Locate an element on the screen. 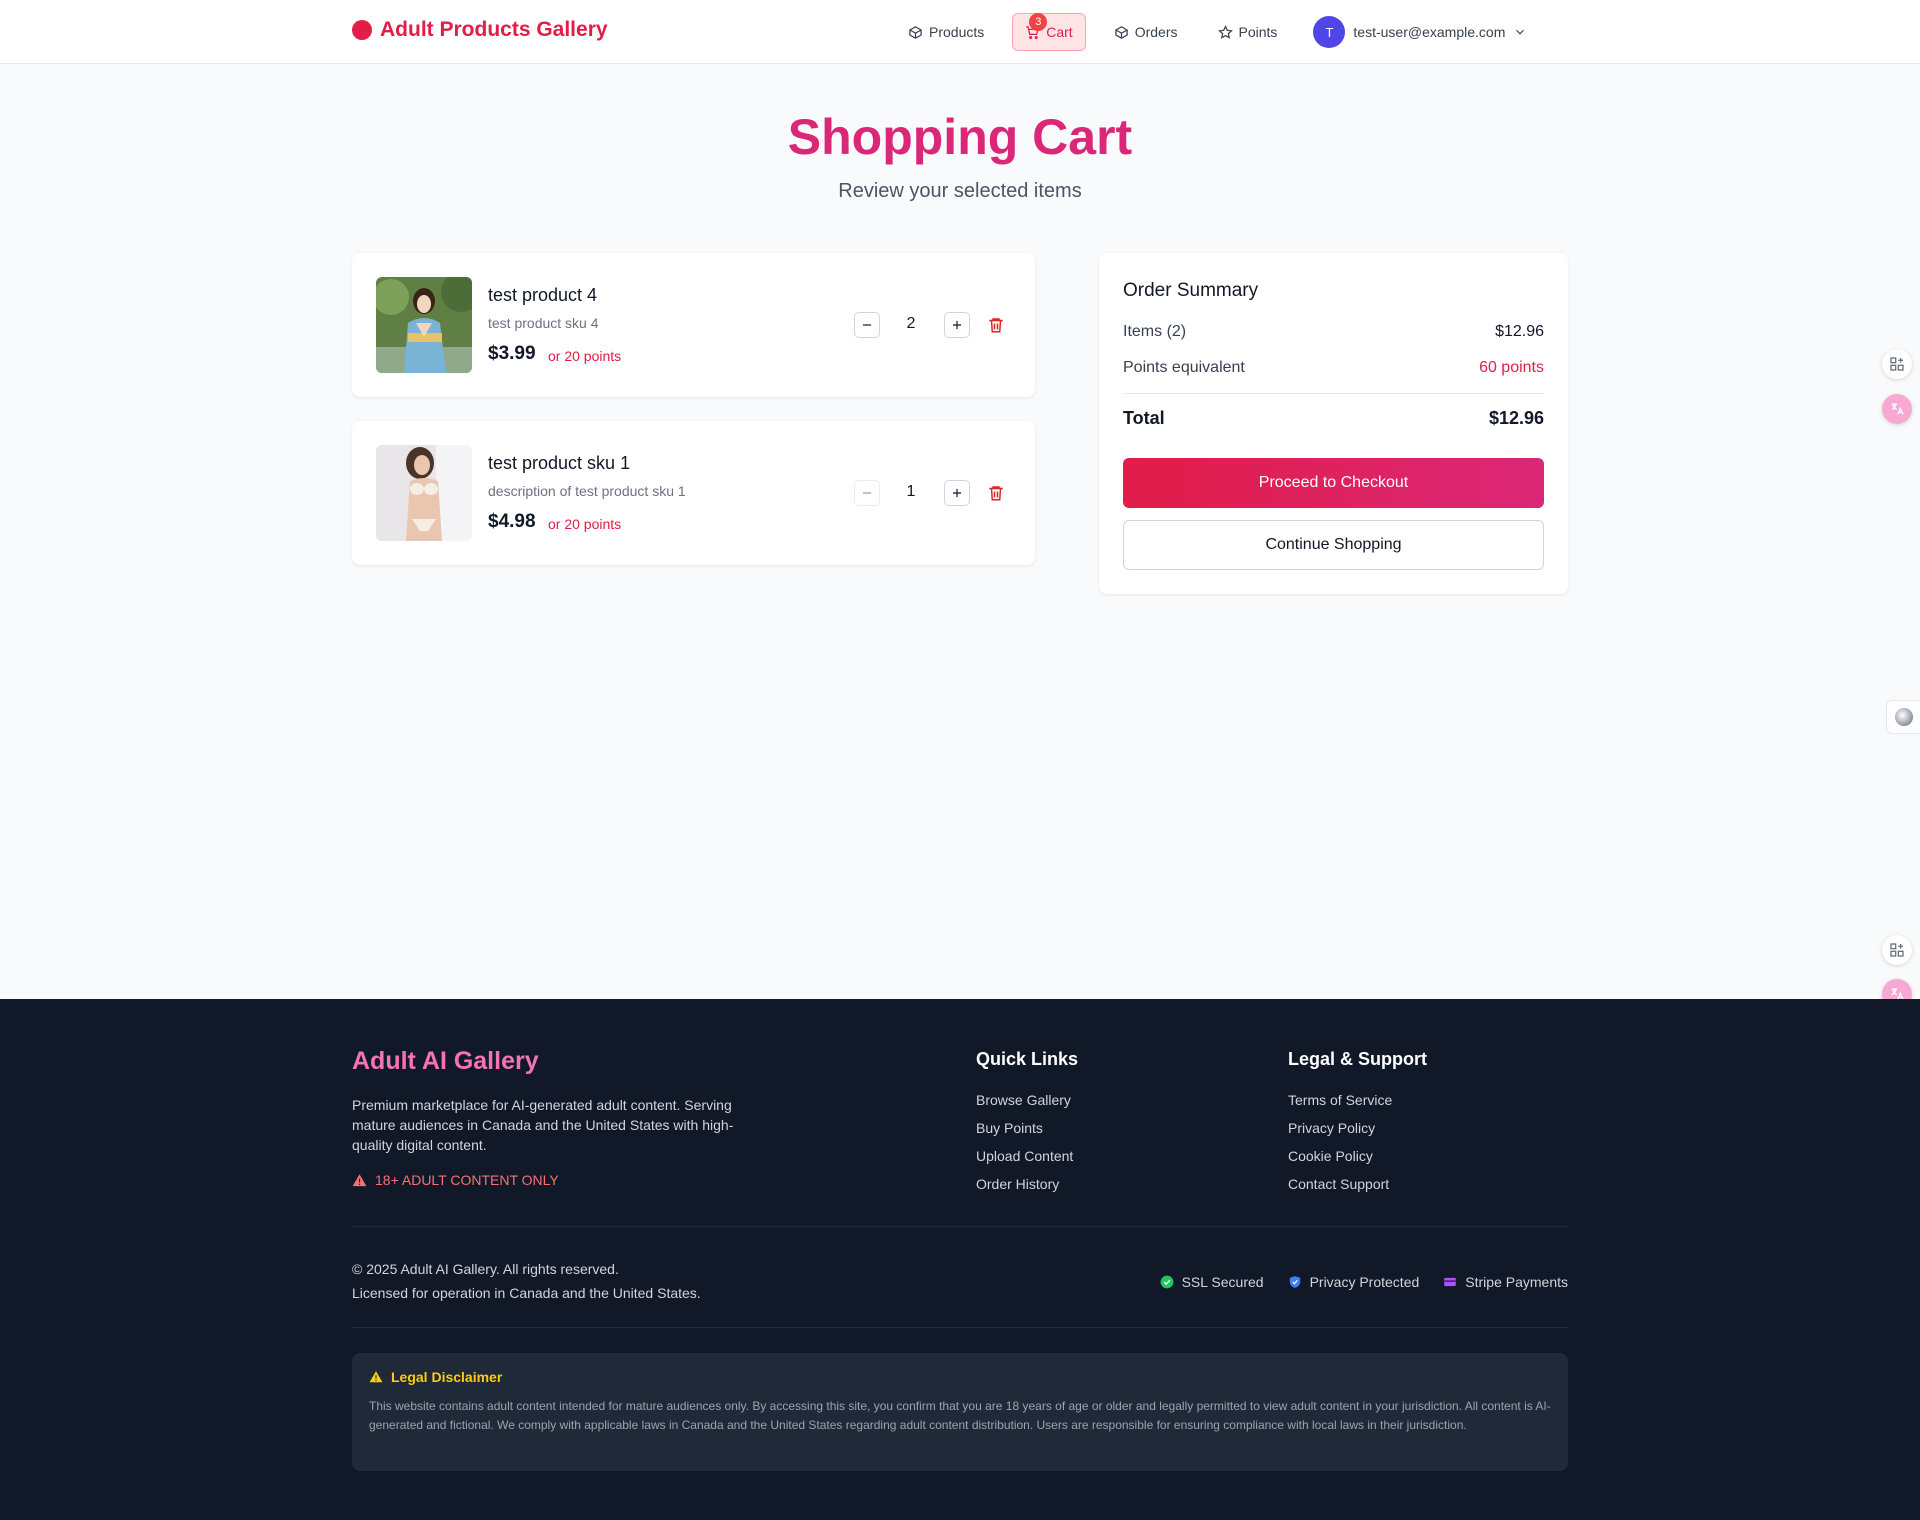 Image resolution: width=1920 pixels, height=1520 pixels. link-order-history: Order History is located at coordinates (1017, 1184).